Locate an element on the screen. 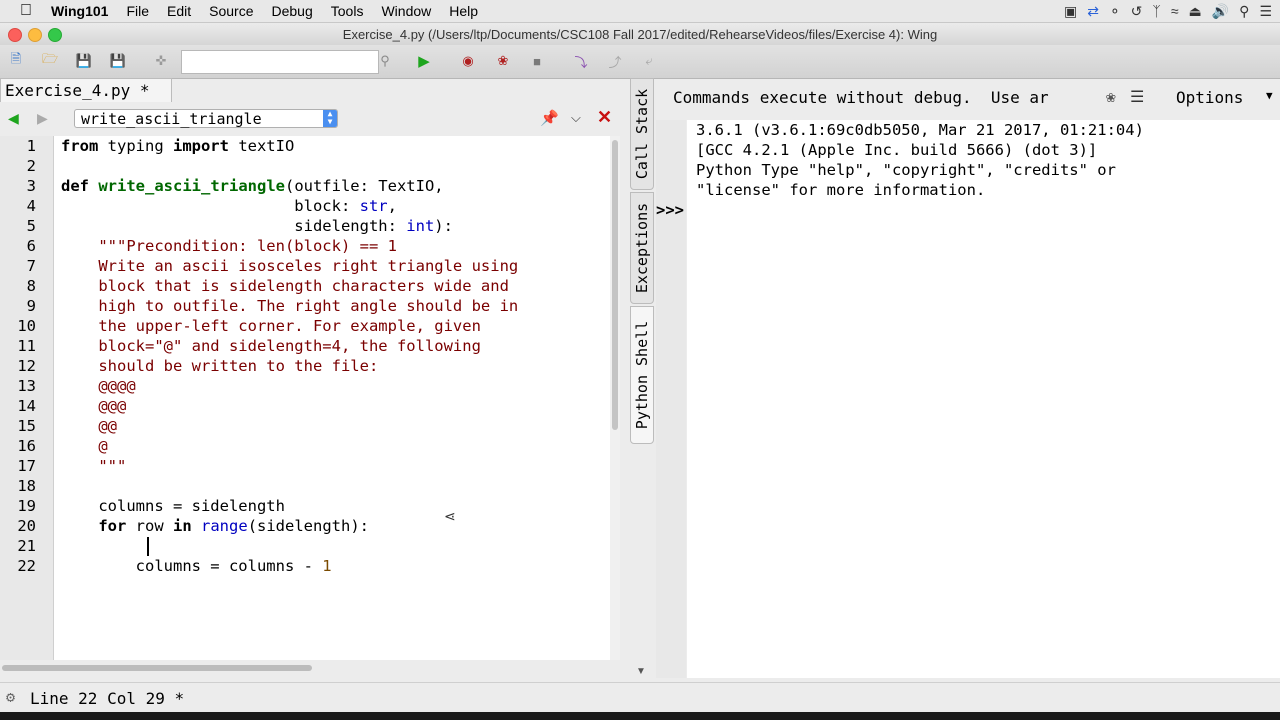 The height and width of the screenshot is (720, 1280). menu-debug: Debug is located at coordinates (292, 11).